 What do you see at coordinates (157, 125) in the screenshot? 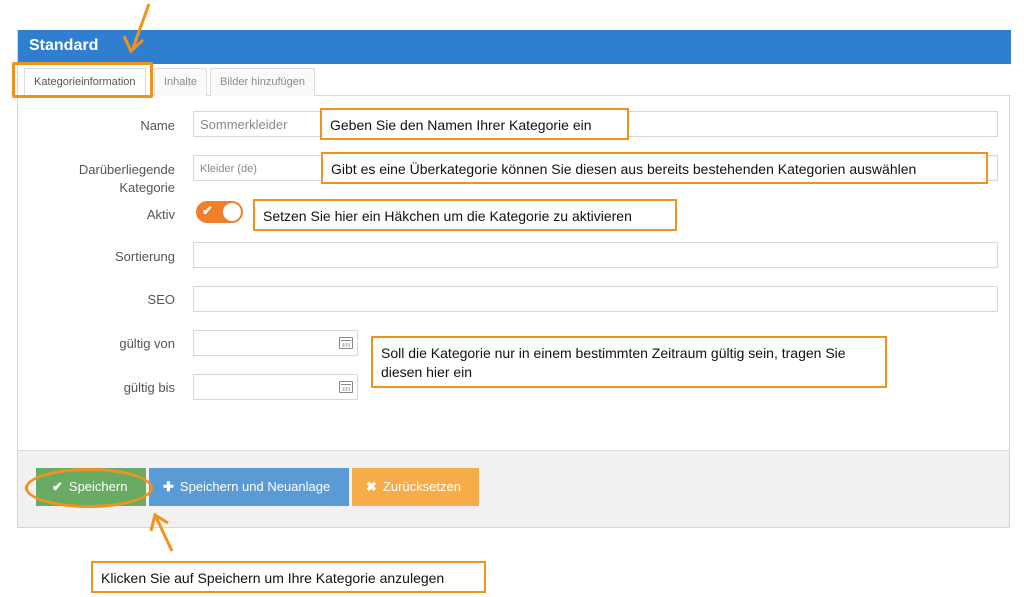
I see `name-label: Name` at bounding box center [157, 125].